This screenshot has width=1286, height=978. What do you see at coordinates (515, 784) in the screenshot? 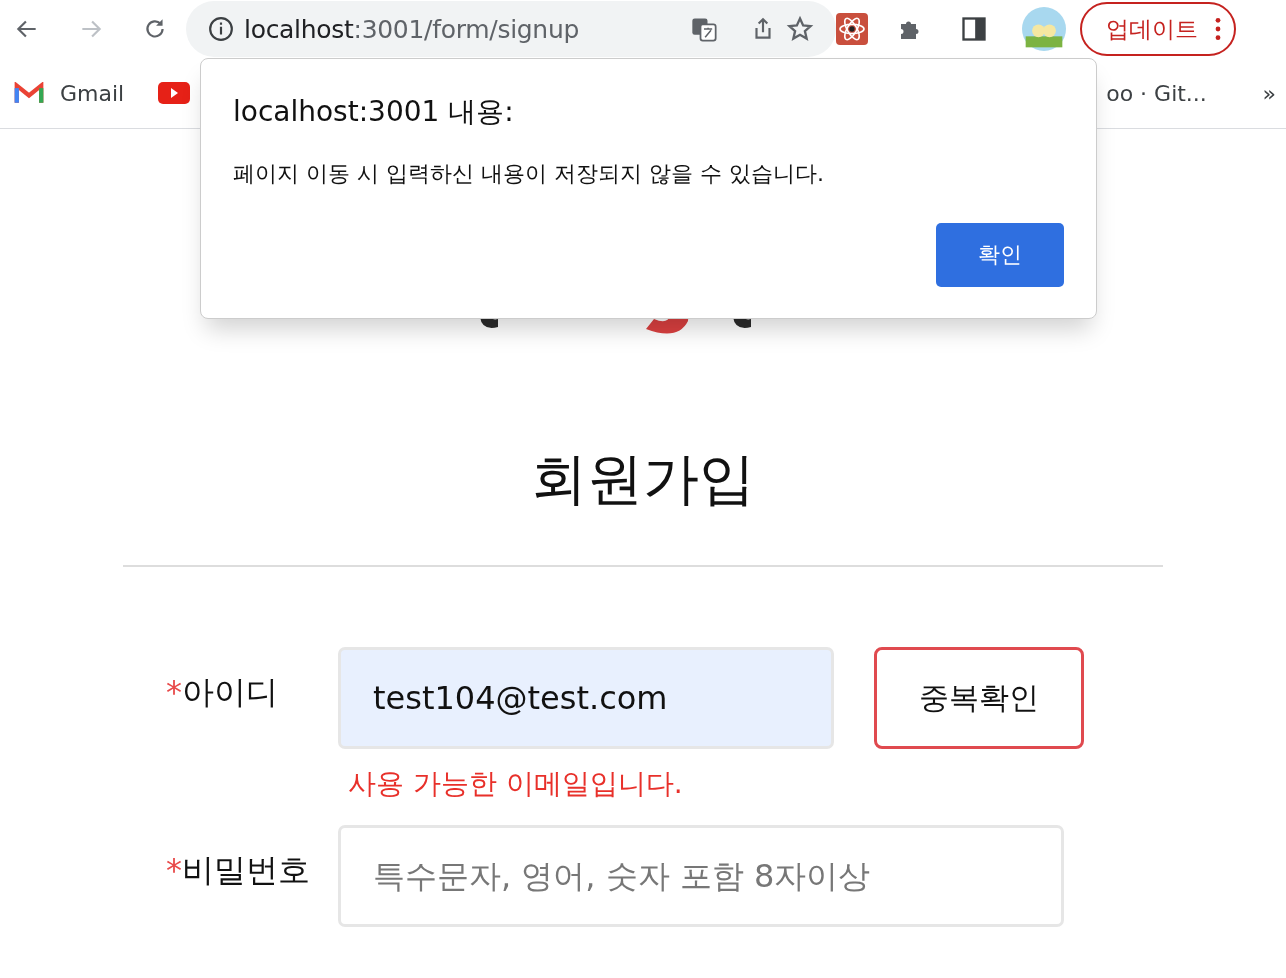
I see `validation-message: 사용 가능한 이메일입니다.` at bounding box center [515, 784].